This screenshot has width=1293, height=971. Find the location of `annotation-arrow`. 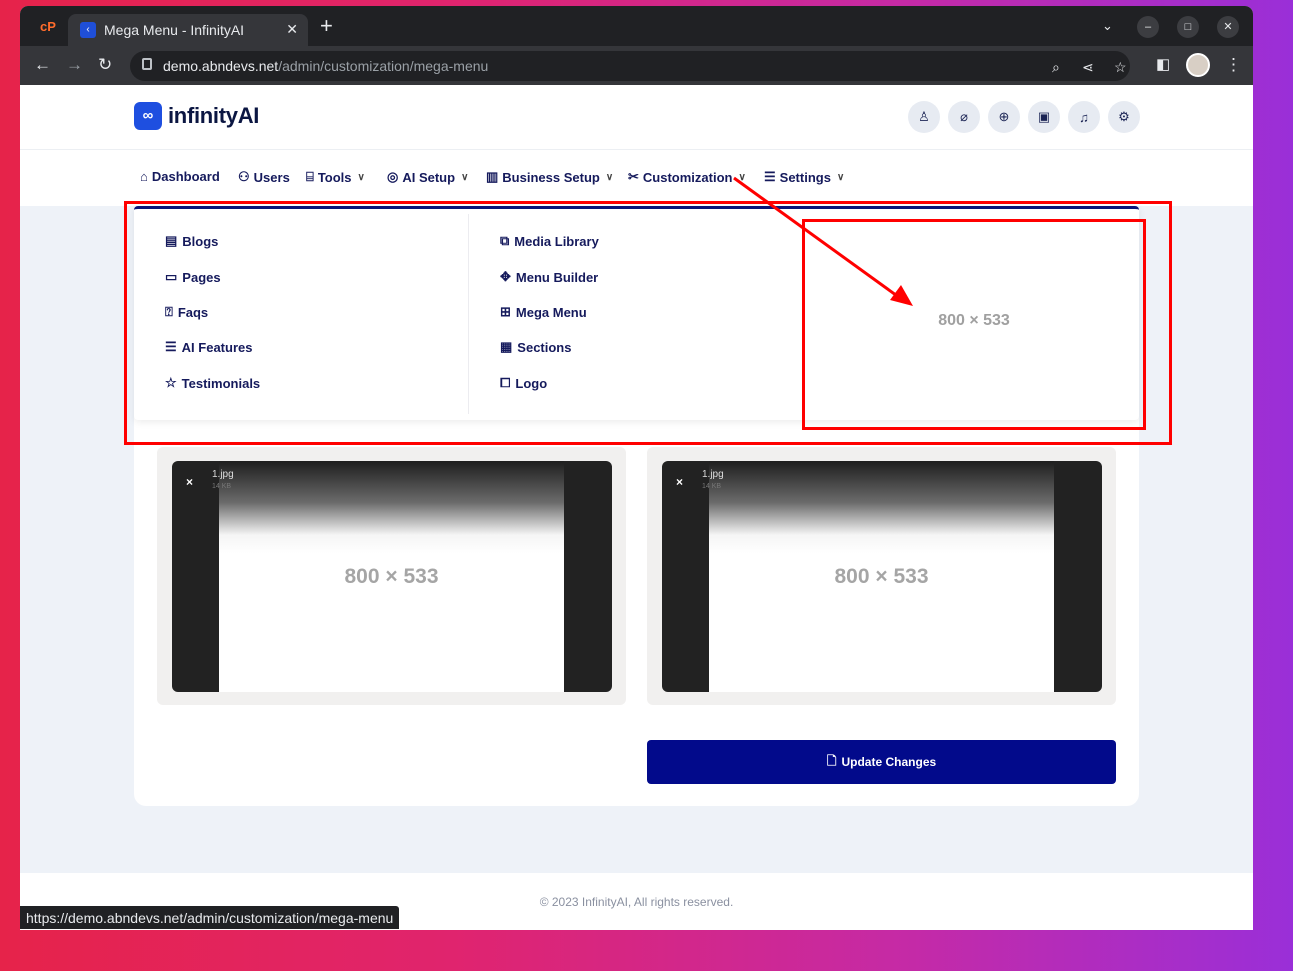

annotation-arrow is located at coordinates (823, 241).